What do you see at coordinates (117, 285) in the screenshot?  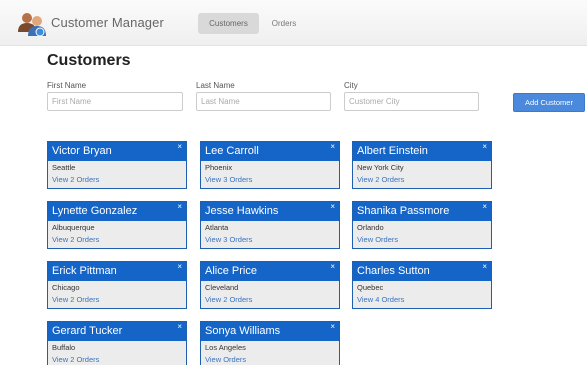 I see `customer-card: Erick Pittman × Chicago View 2 Orders` at bounding box center [117, 285].